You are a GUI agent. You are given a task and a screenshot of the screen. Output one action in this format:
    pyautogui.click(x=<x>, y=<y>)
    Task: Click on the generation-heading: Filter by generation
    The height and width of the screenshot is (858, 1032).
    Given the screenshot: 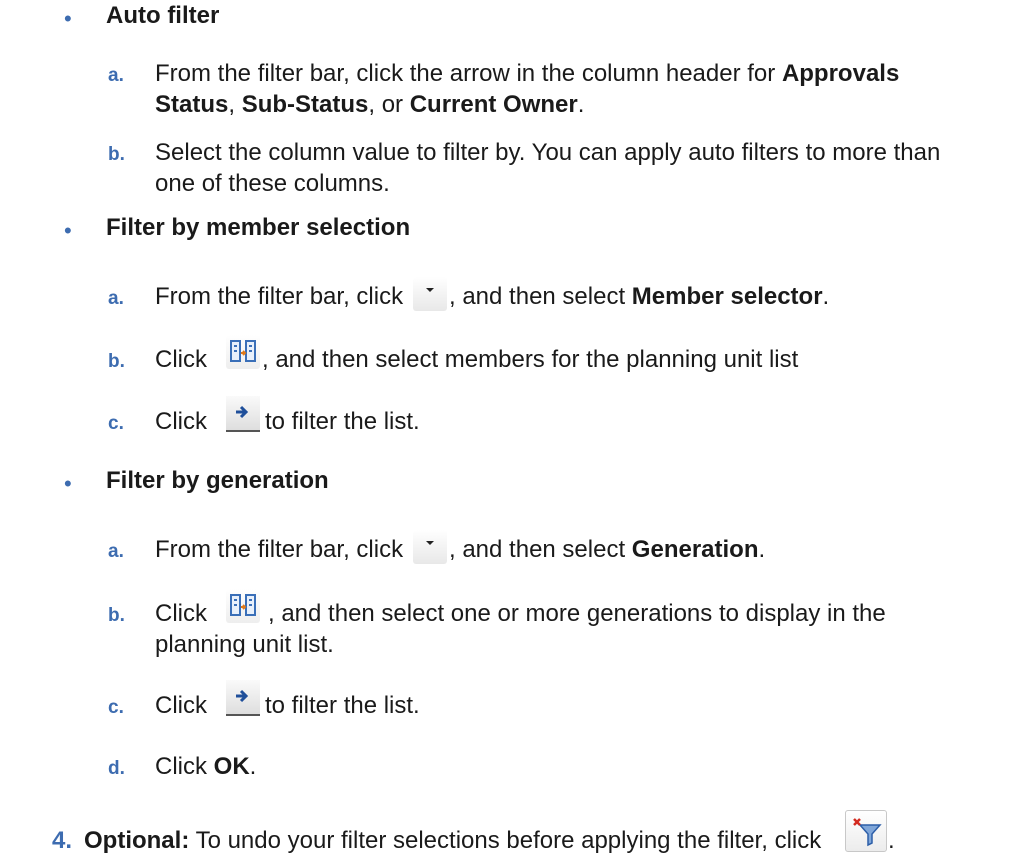 What is the action you would take?
    pyautogui.click(x=217, y=480)
    